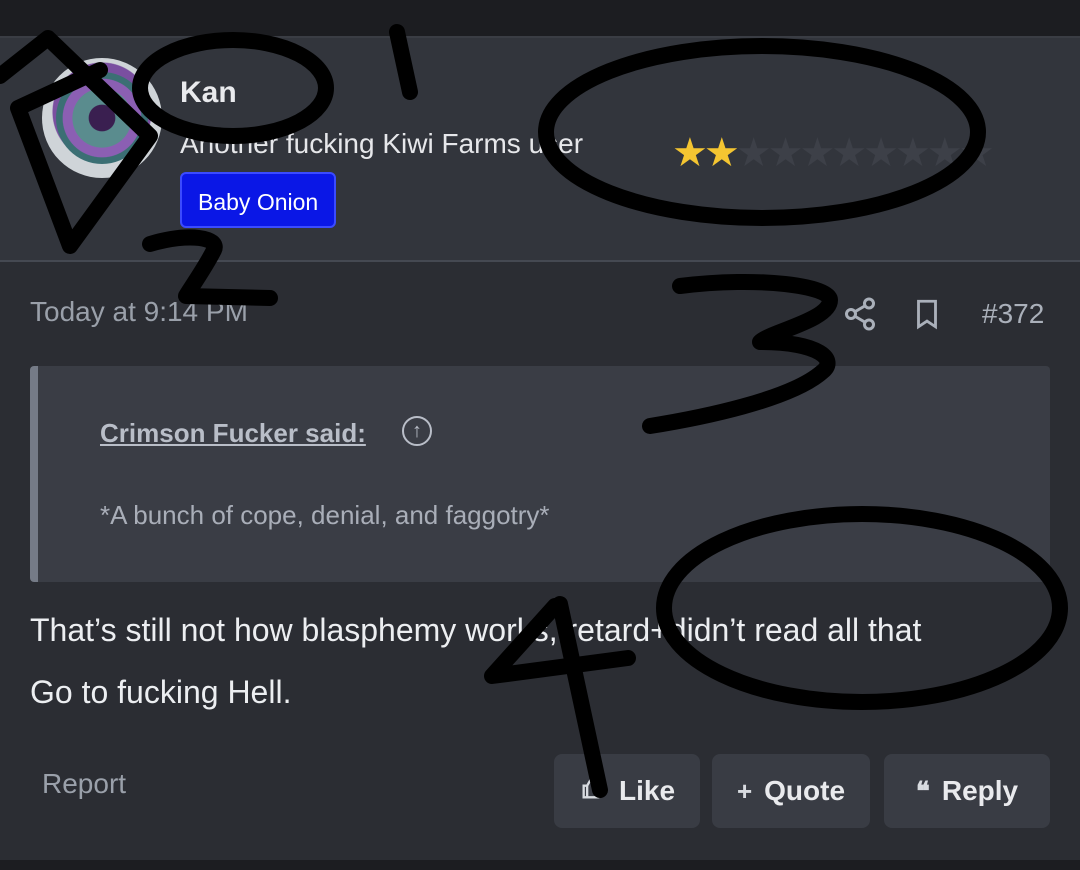 Image resolution: width=1080 pixels, height=870 pixels. Describe the element at coordinates (540, 19) in the screenshot. I see `top-bar` at that location.